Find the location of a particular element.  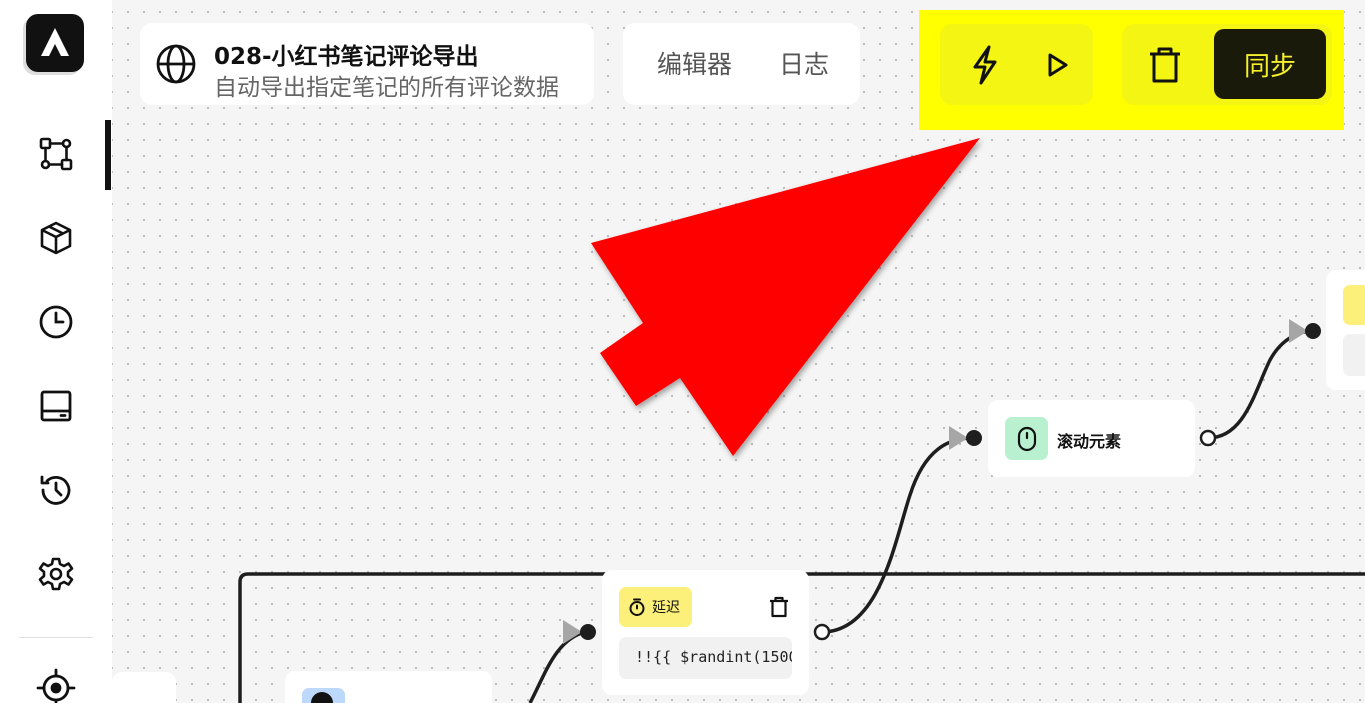

delay-badge: 延迟 is located at coordinates (655, 607).